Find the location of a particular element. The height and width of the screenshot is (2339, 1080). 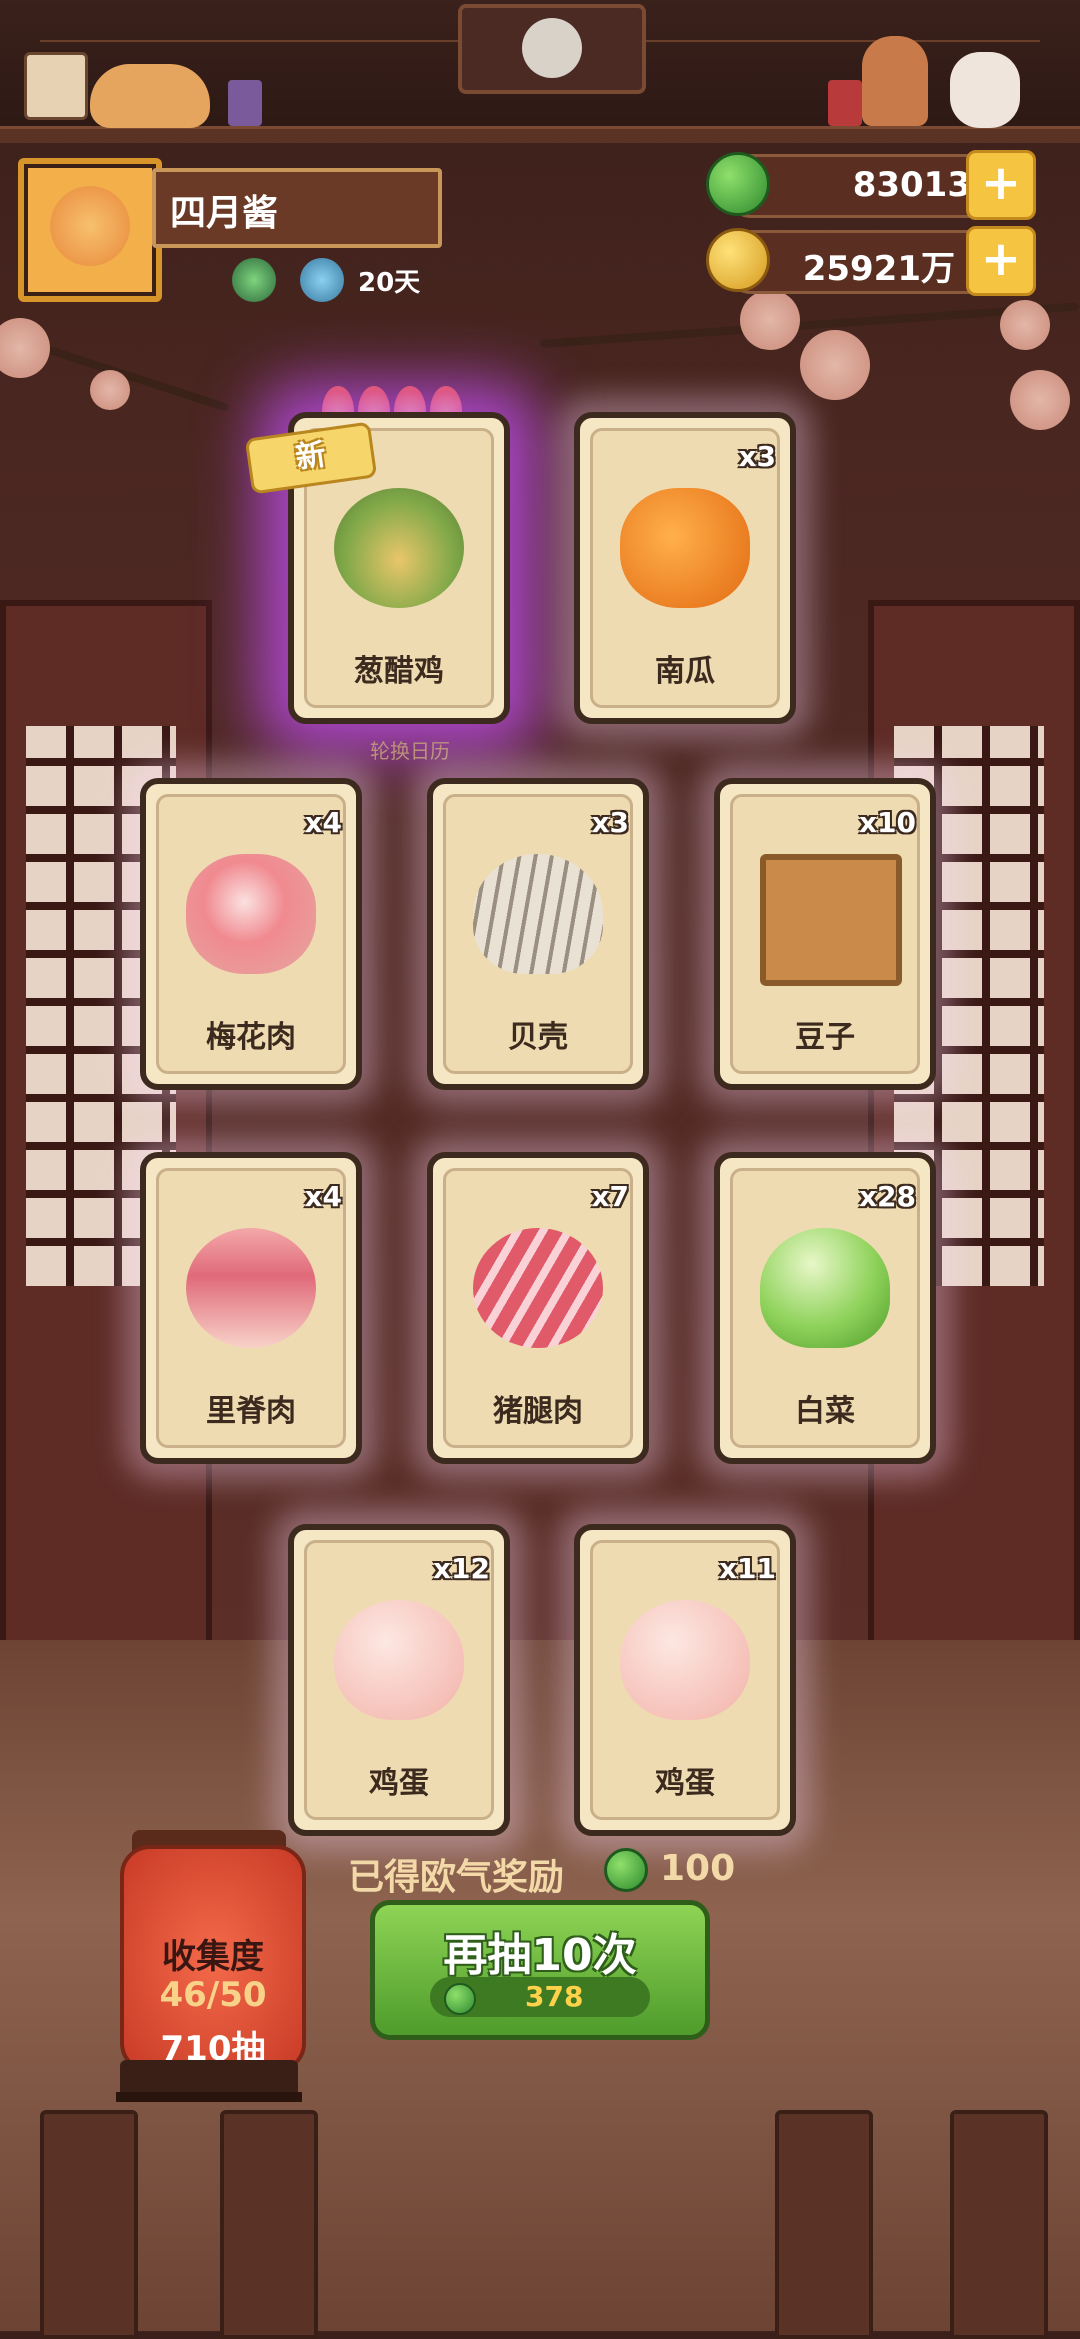

card-beans: x10 豆子 is located at coordinates (825, 934).